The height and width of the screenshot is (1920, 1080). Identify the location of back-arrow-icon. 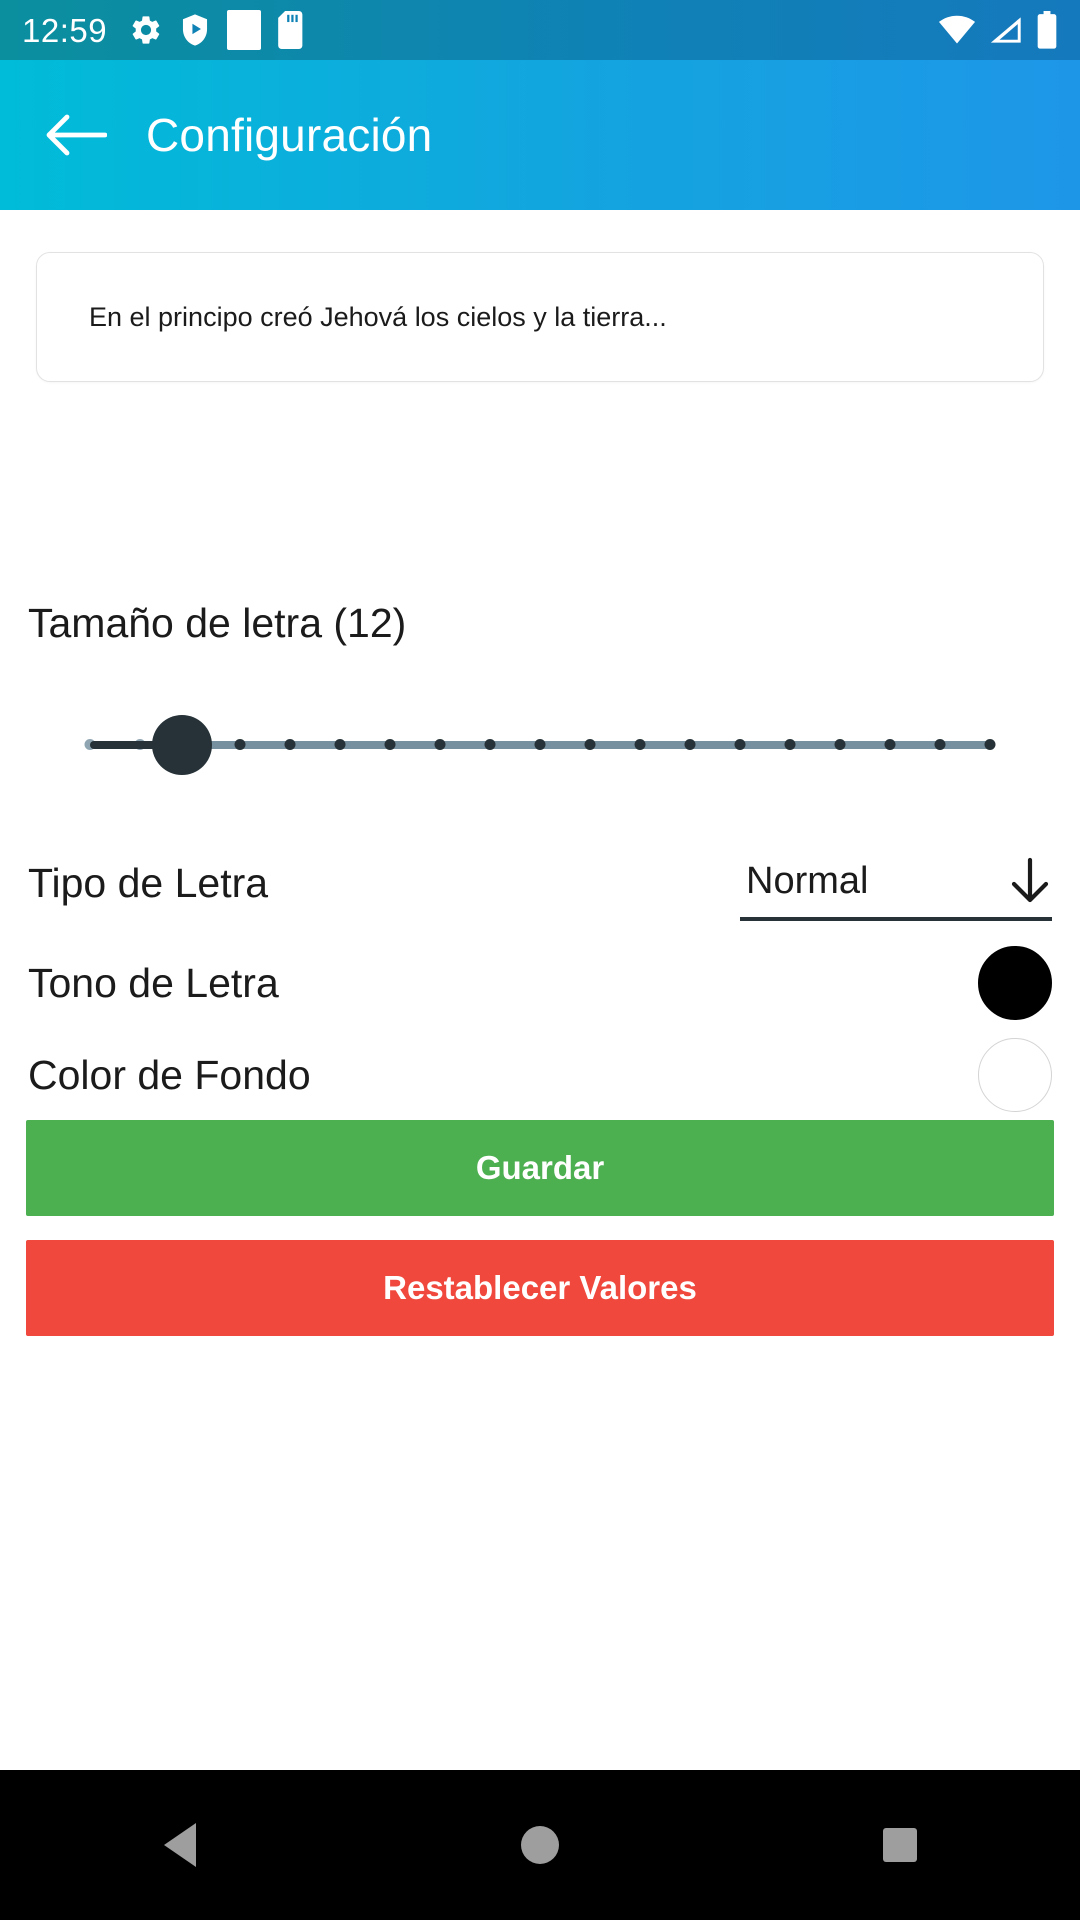
(76, 135).